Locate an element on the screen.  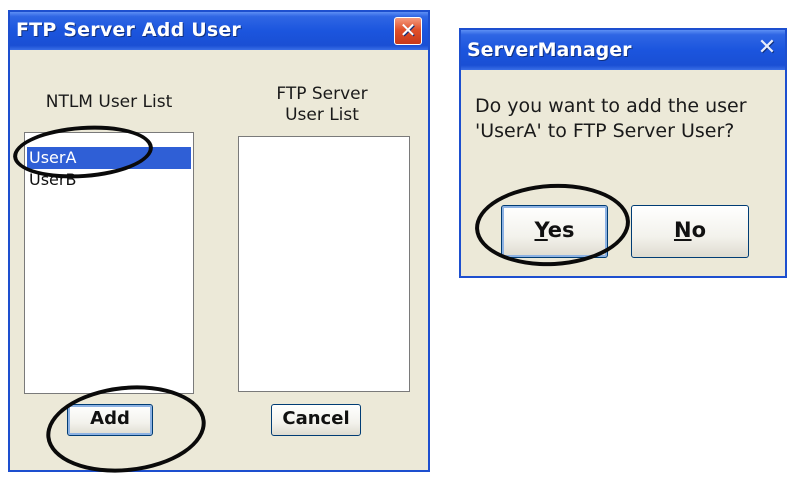
title-bar: FTP Server Add User ✕ is located at coordinates (219, 31).